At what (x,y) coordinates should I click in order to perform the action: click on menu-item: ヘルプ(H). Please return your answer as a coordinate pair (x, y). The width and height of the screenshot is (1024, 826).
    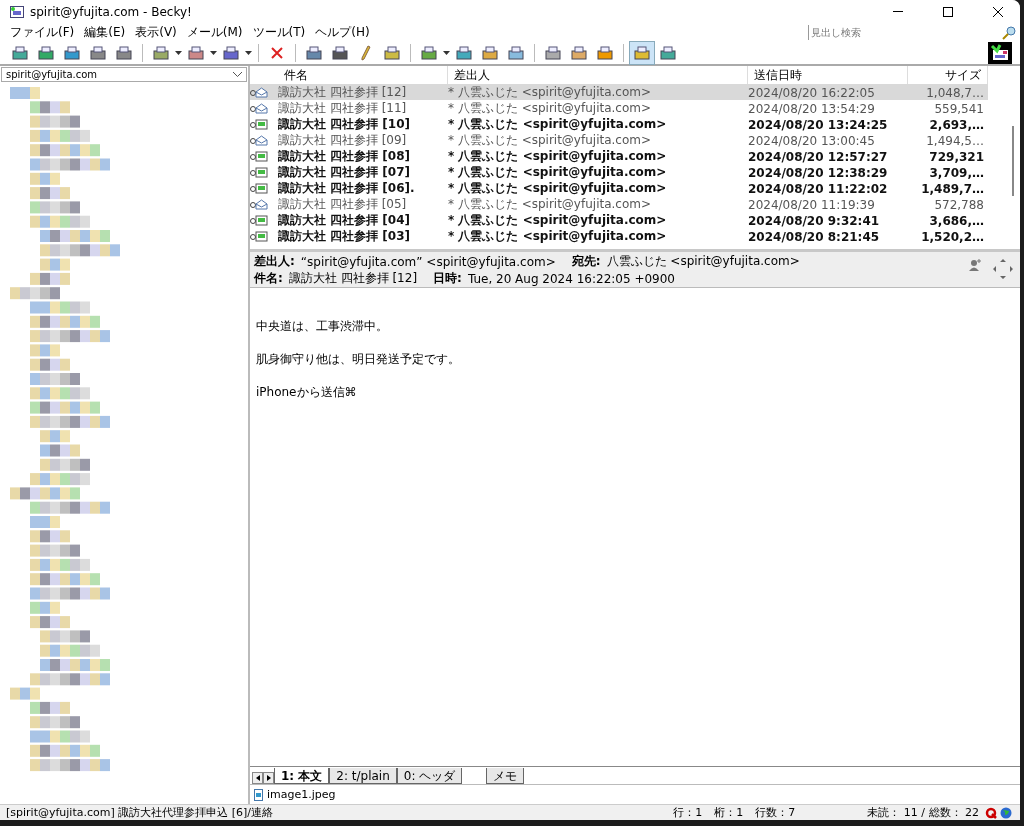
    Looking at the image, I should click on (343, 32).